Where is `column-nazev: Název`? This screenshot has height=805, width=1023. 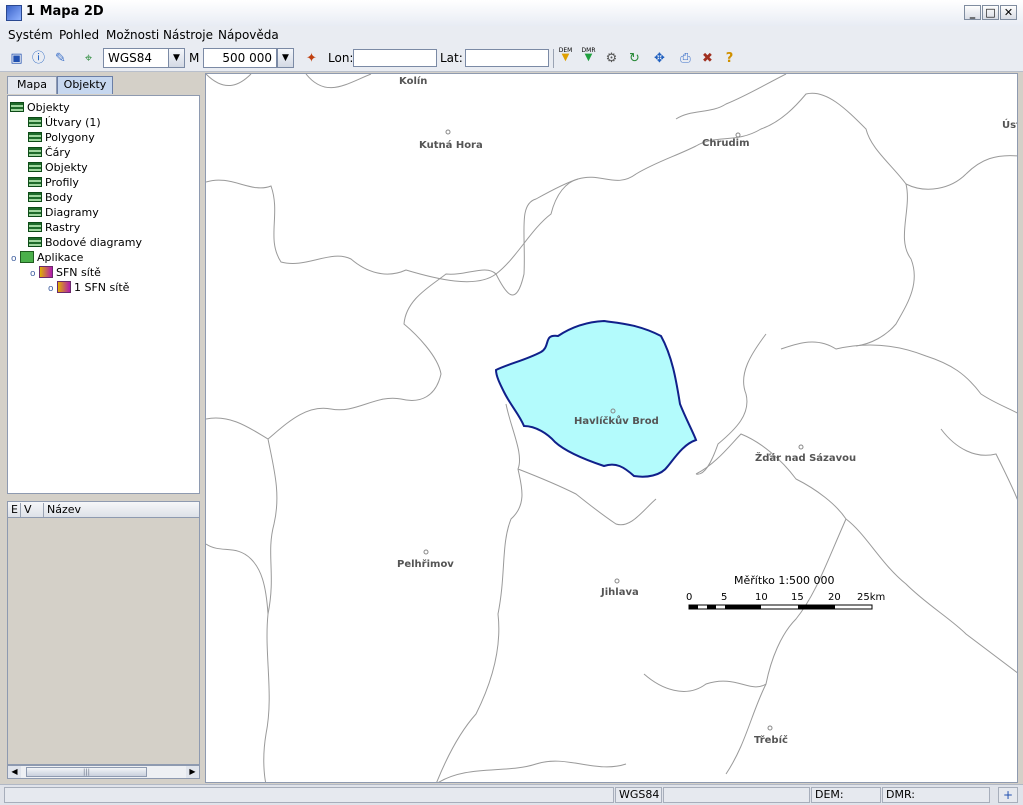
column-nazev: Název is located at coordinates (120, 510).